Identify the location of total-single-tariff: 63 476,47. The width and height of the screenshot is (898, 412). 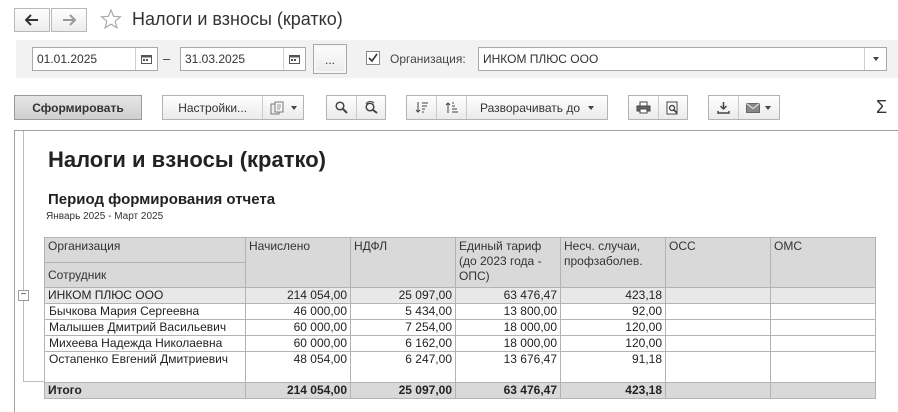
(508, 390).